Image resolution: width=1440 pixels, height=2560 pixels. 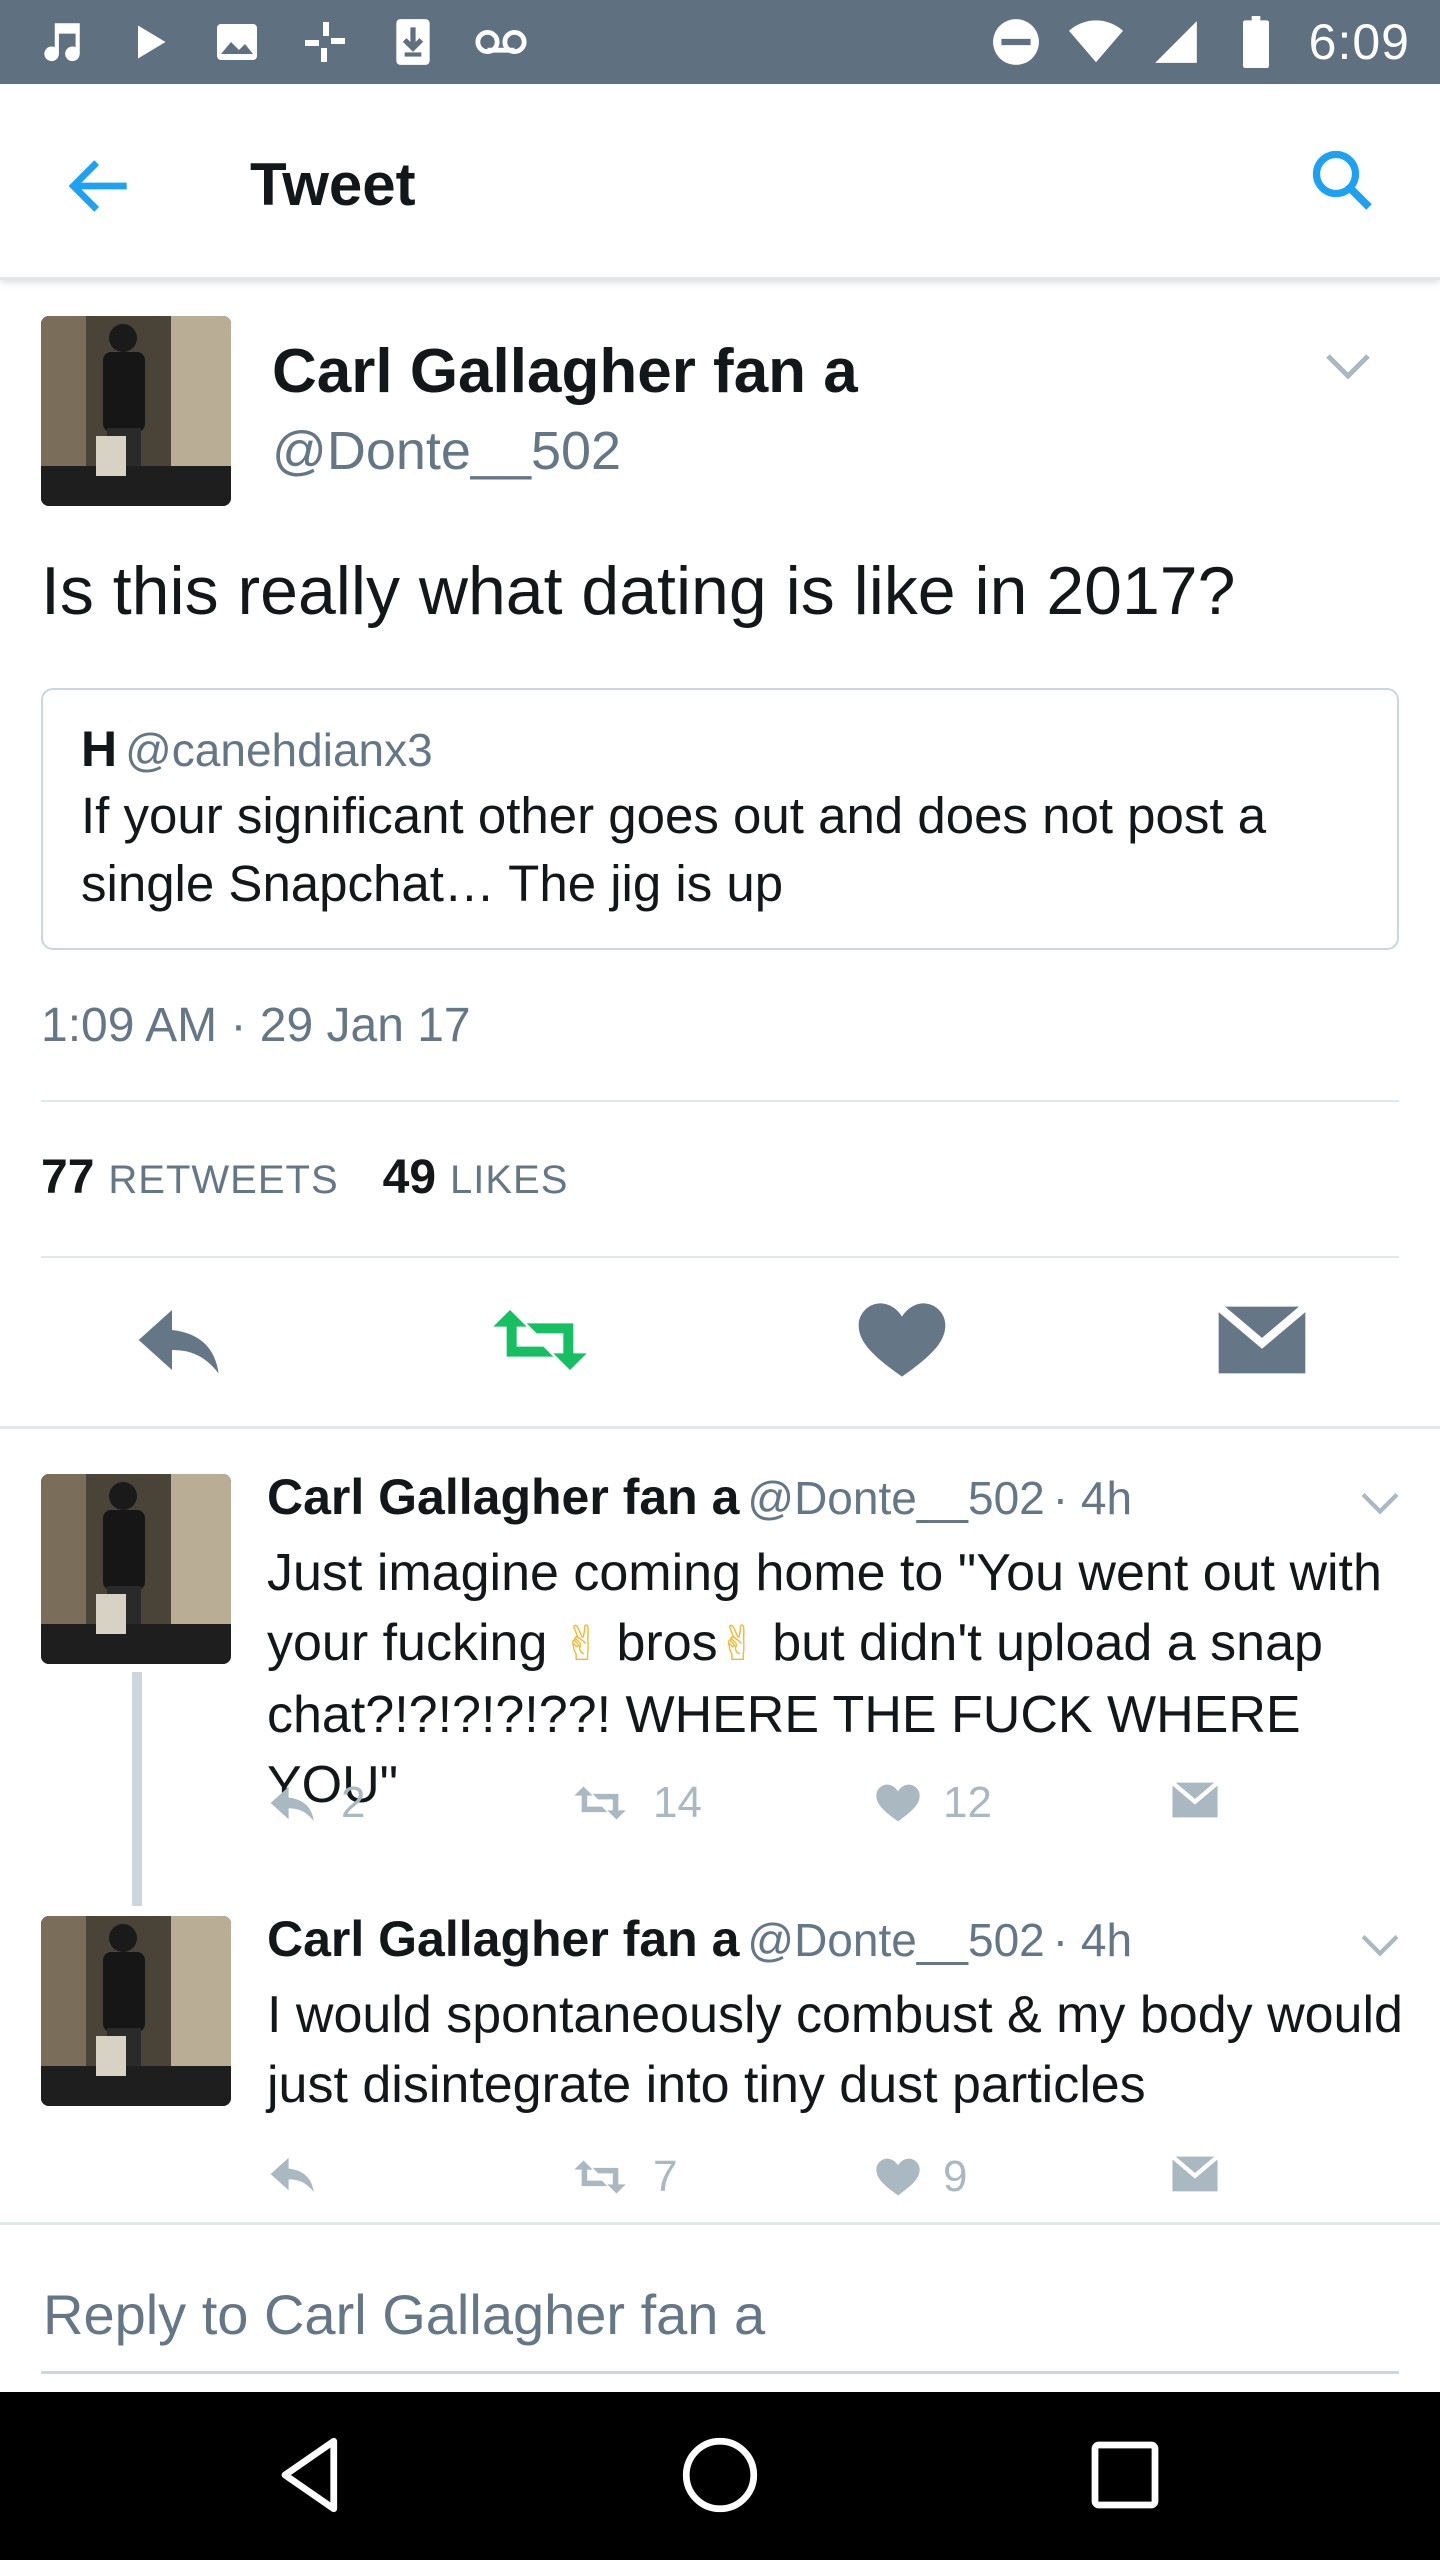 I want to click on reply-actions: 2 14 12, so click(x=777, y=1808).